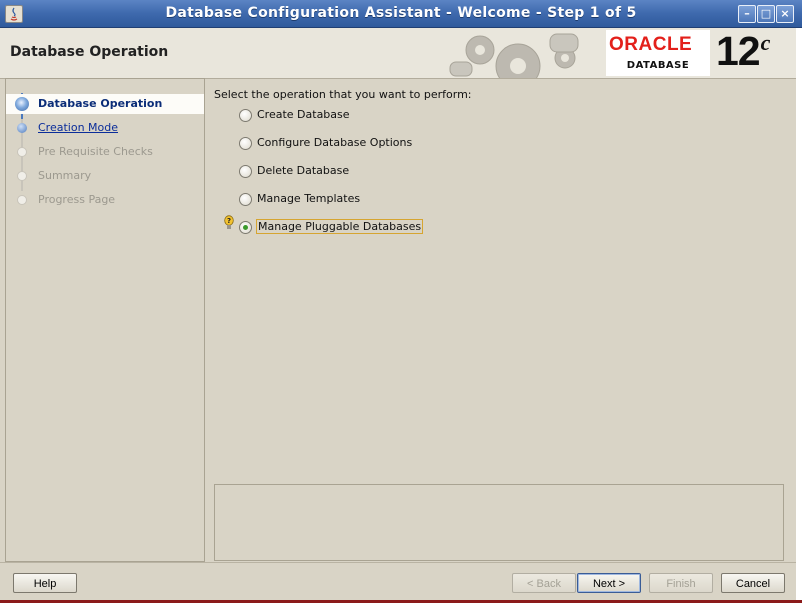 This screenshot has height=604, width=802. What do you see at coordinates (681, 583) in the screenshot?
I see `finish-button: Finish` at bounding box center [681, 583].